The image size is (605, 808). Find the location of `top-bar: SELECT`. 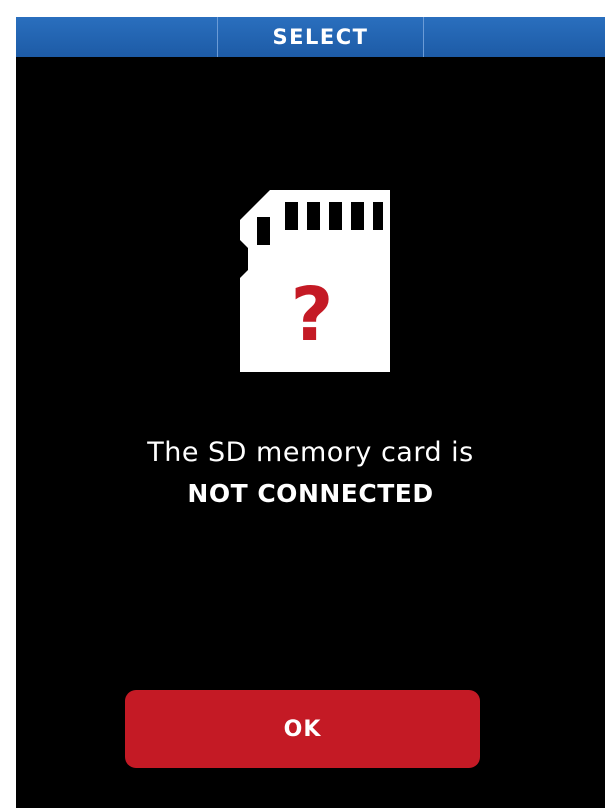

top-bar: SELECT is located at coordinates (310, 37).